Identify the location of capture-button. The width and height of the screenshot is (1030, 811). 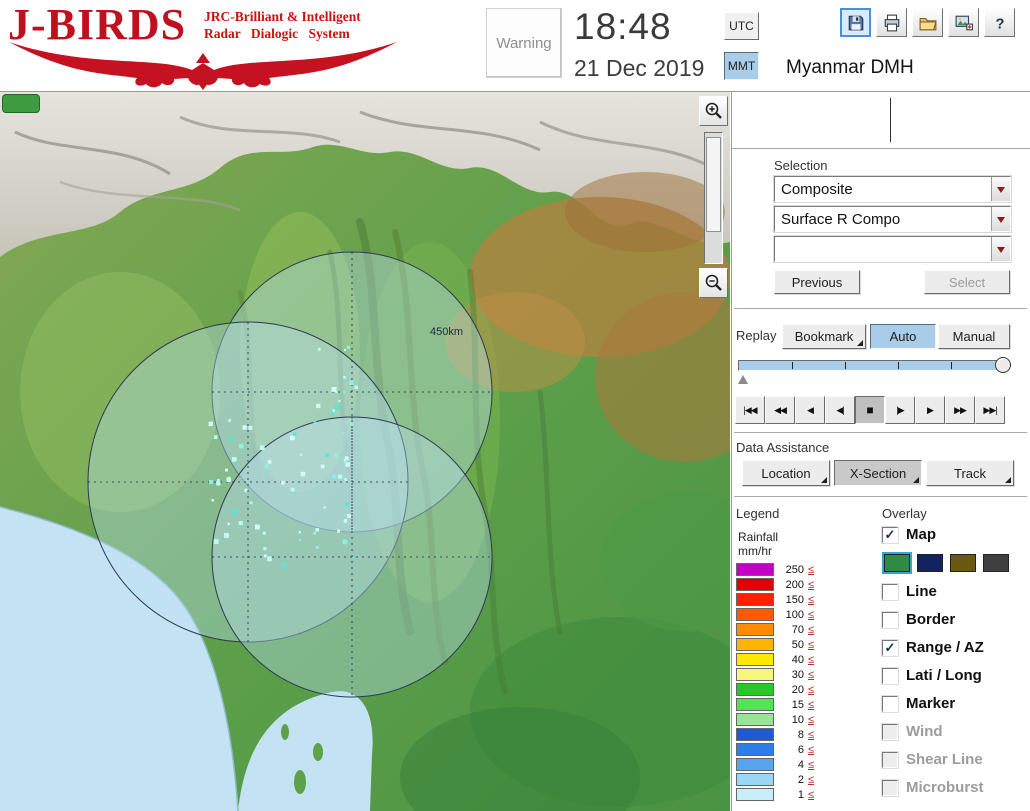
(963, 22).